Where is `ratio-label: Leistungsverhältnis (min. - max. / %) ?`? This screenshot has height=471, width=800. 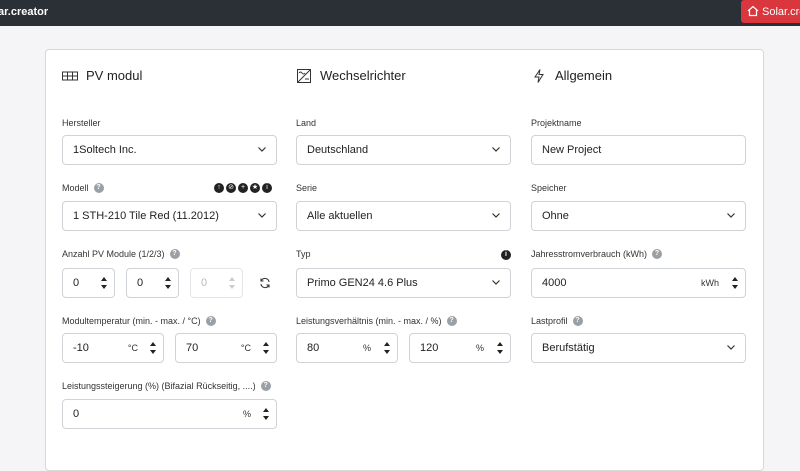 ratio-label: Leistungsverhältnis (min. - max. / %) ? is located at coordinates (376, 321).